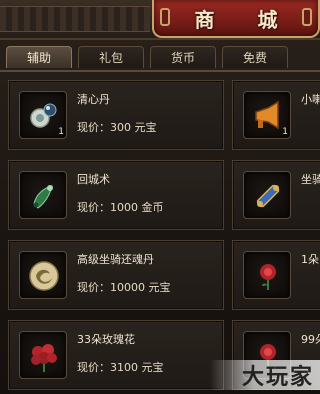 This screenshot has height=394, width=320. Describe the element at coordinates (111, 57) in the screenshot. I see `tab-gift-pack: 礼包` at that location.